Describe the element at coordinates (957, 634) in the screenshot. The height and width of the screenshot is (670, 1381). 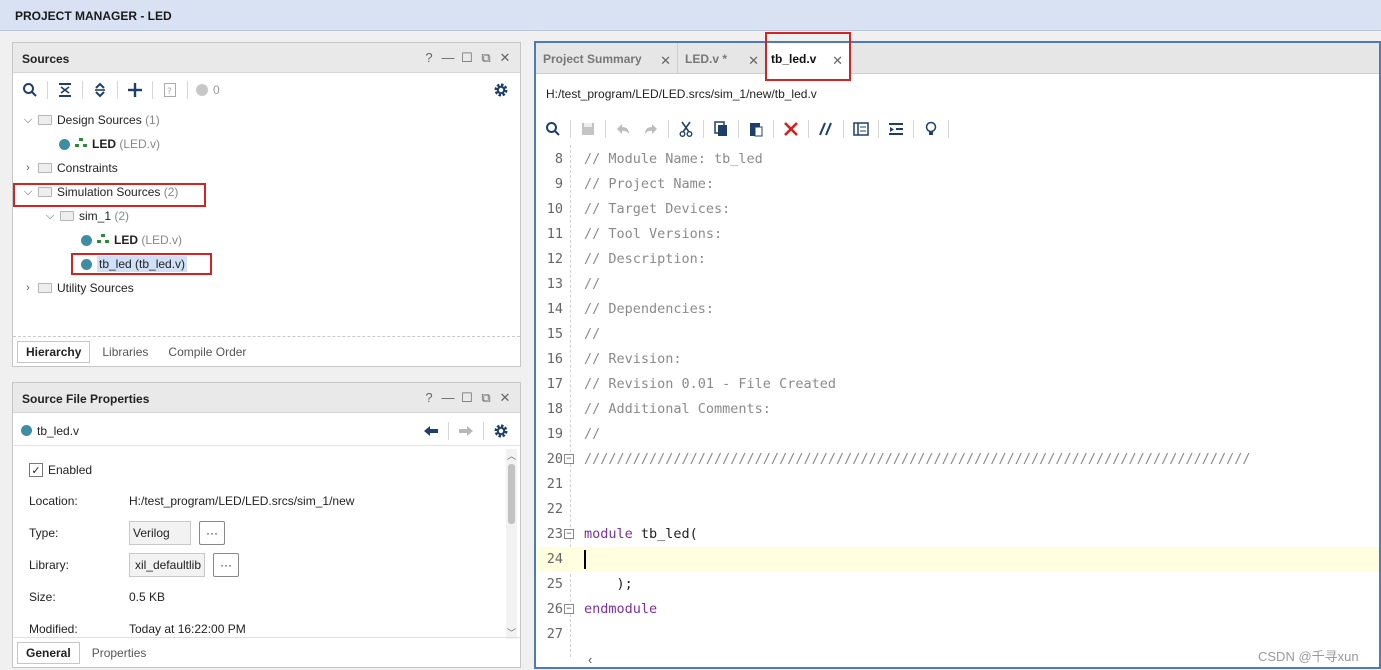
I see `code-line: 27` at that location.